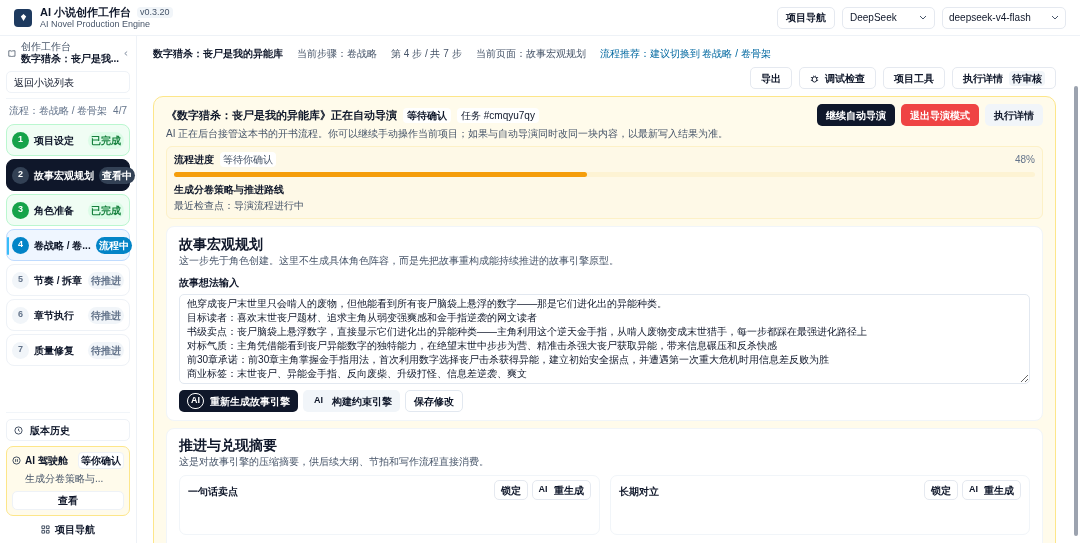 The width and height of the screenshot is (1080, 543). I want to click on model-select: deepseek-v4-flash, so click(1004, 17).